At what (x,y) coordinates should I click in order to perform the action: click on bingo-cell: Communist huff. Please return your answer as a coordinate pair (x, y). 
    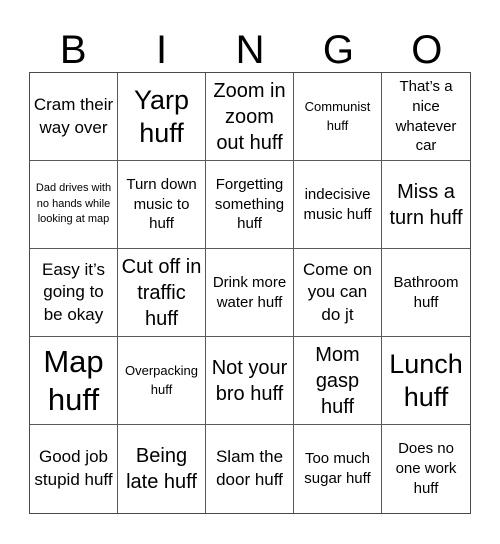
    Looking at the image, I should click on (338, 117).